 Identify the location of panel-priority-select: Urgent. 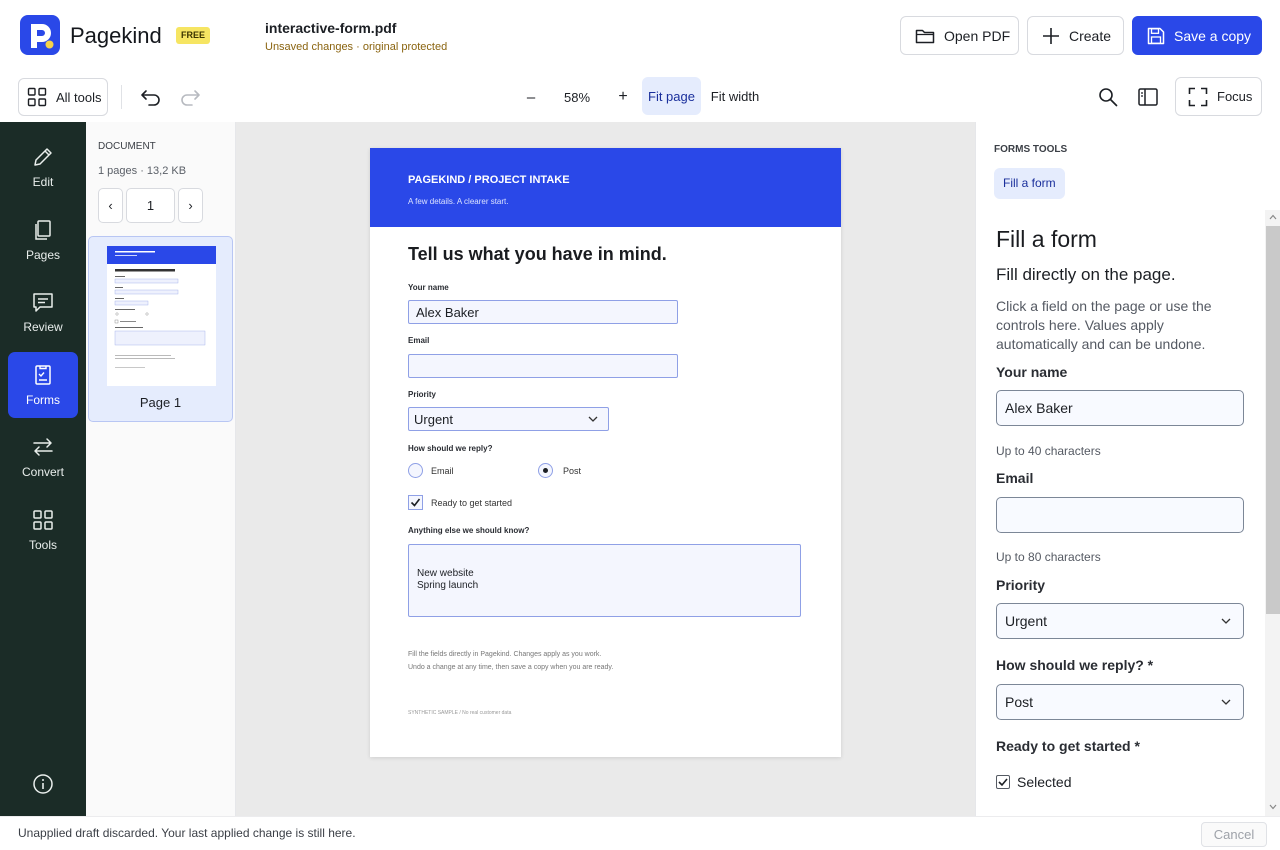
(1120, 621).